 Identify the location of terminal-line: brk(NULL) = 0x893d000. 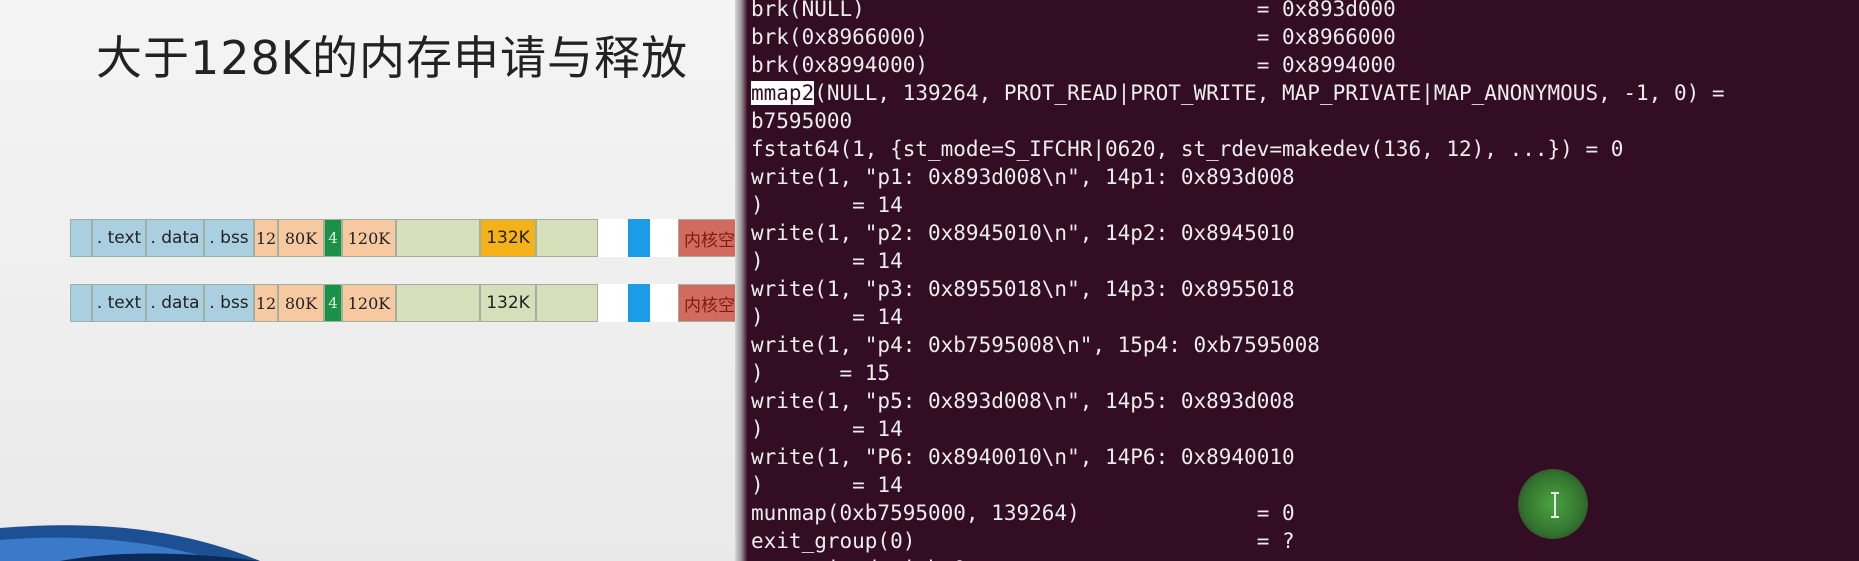
(1238, 11).